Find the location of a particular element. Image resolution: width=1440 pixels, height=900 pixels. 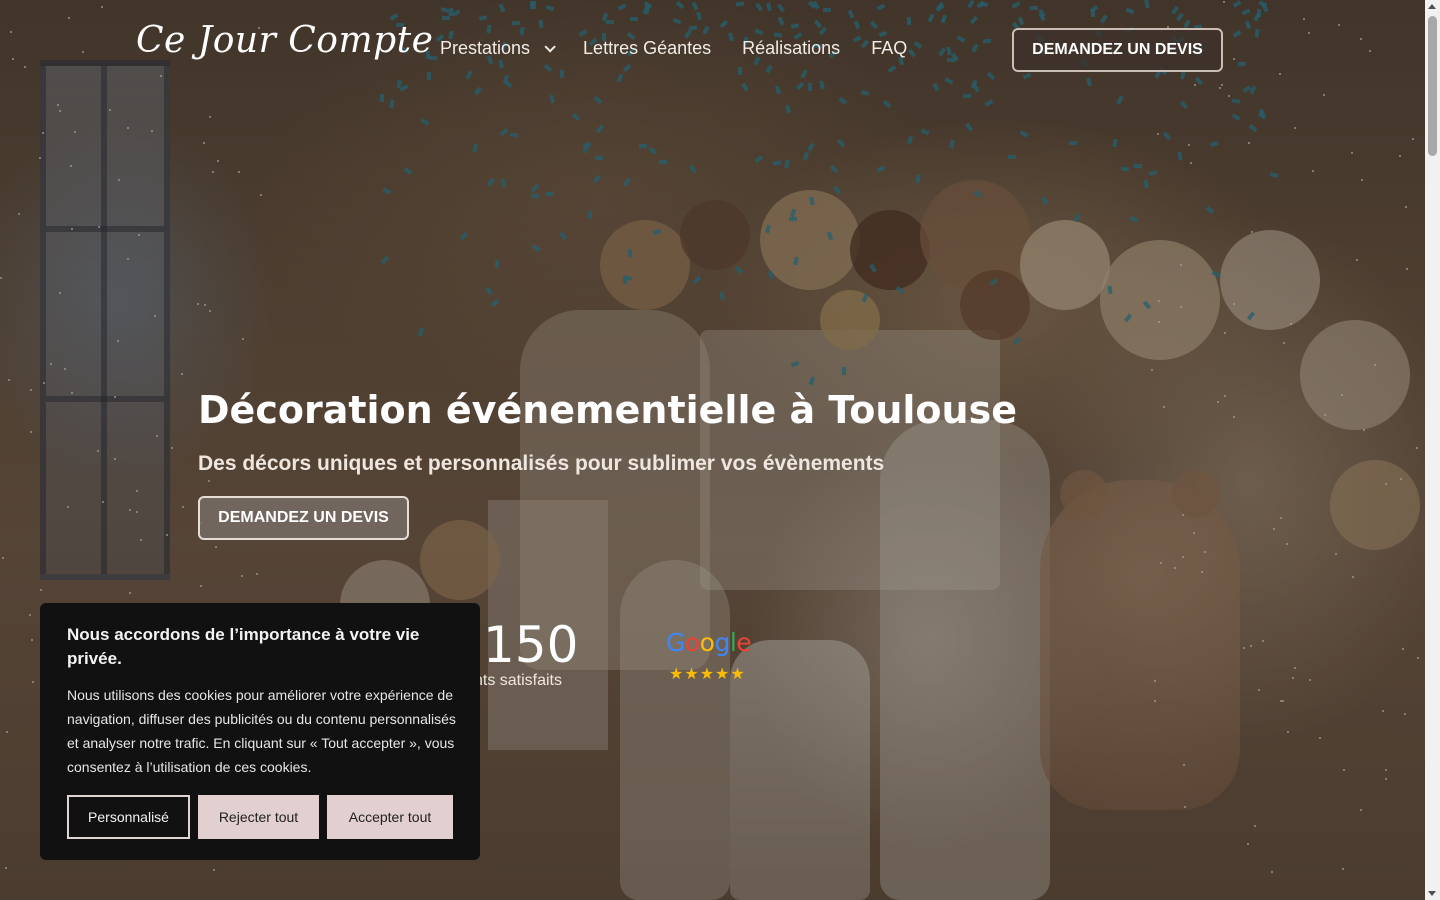

nav-item-faq: FAQ is located at coordinates (889, 48).